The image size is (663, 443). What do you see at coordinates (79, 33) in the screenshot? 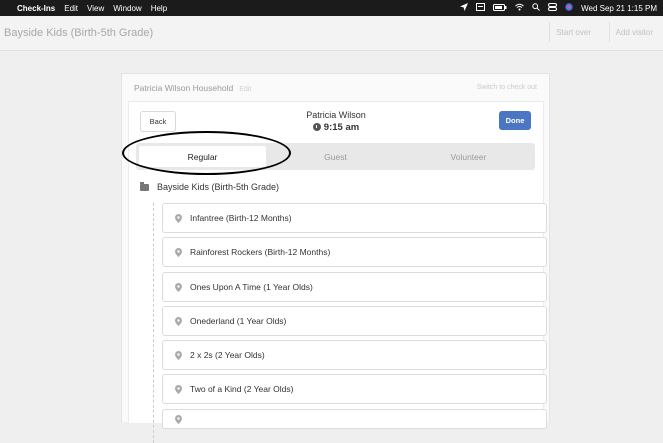
I see `page-title: Bayside Kids (Birth-5th Grade)` at bounding box center [79, 33].